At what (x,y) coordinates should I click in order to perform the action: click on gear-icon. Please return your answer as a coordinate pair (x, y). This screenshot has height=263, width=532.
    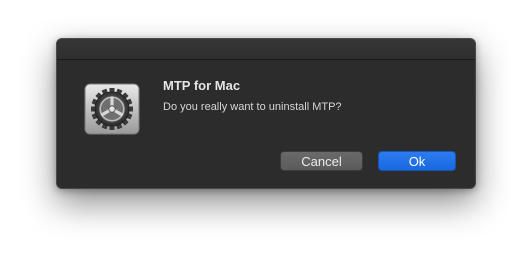
    Looking at the image, I should click on (112, 109).